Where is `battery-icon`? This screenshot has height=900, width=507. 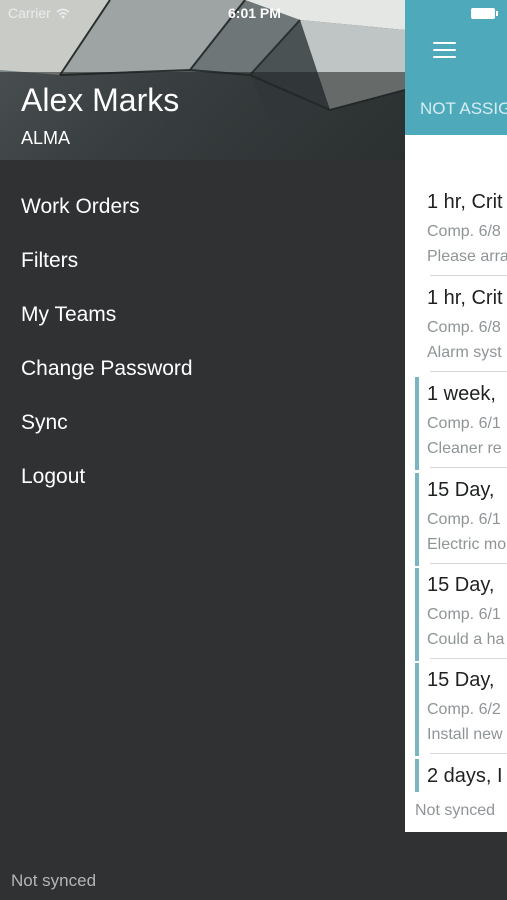 battery-icon is located at coordinates (484, 13).